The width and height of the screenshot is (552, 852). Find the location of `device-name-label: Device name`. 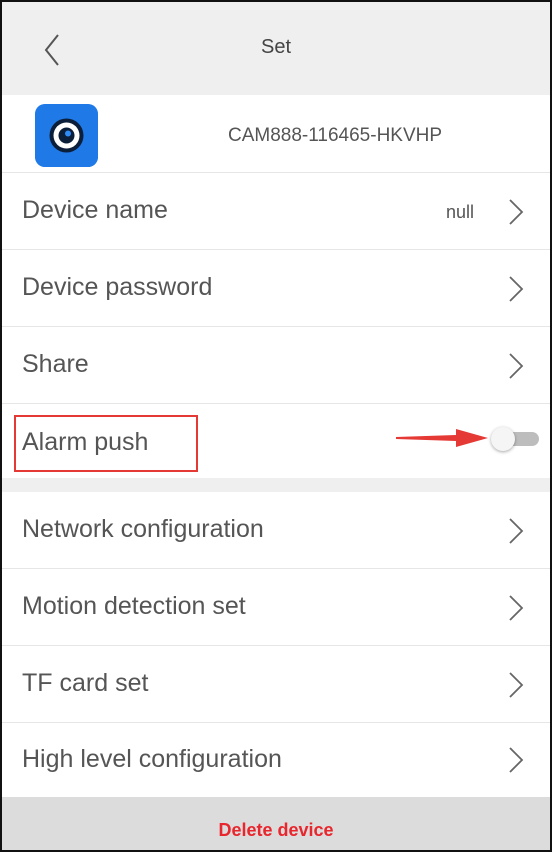

device-name-label: Device name is located at coordinates (95, 210).